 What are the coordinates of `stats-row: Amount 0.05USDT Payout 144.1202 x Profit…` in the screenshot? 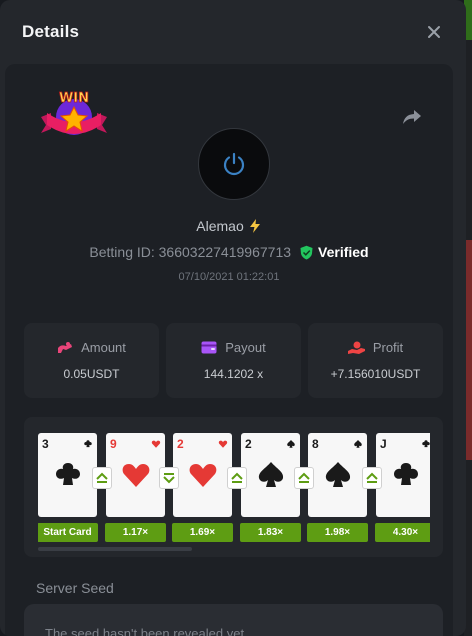 It's located at (233, 360).